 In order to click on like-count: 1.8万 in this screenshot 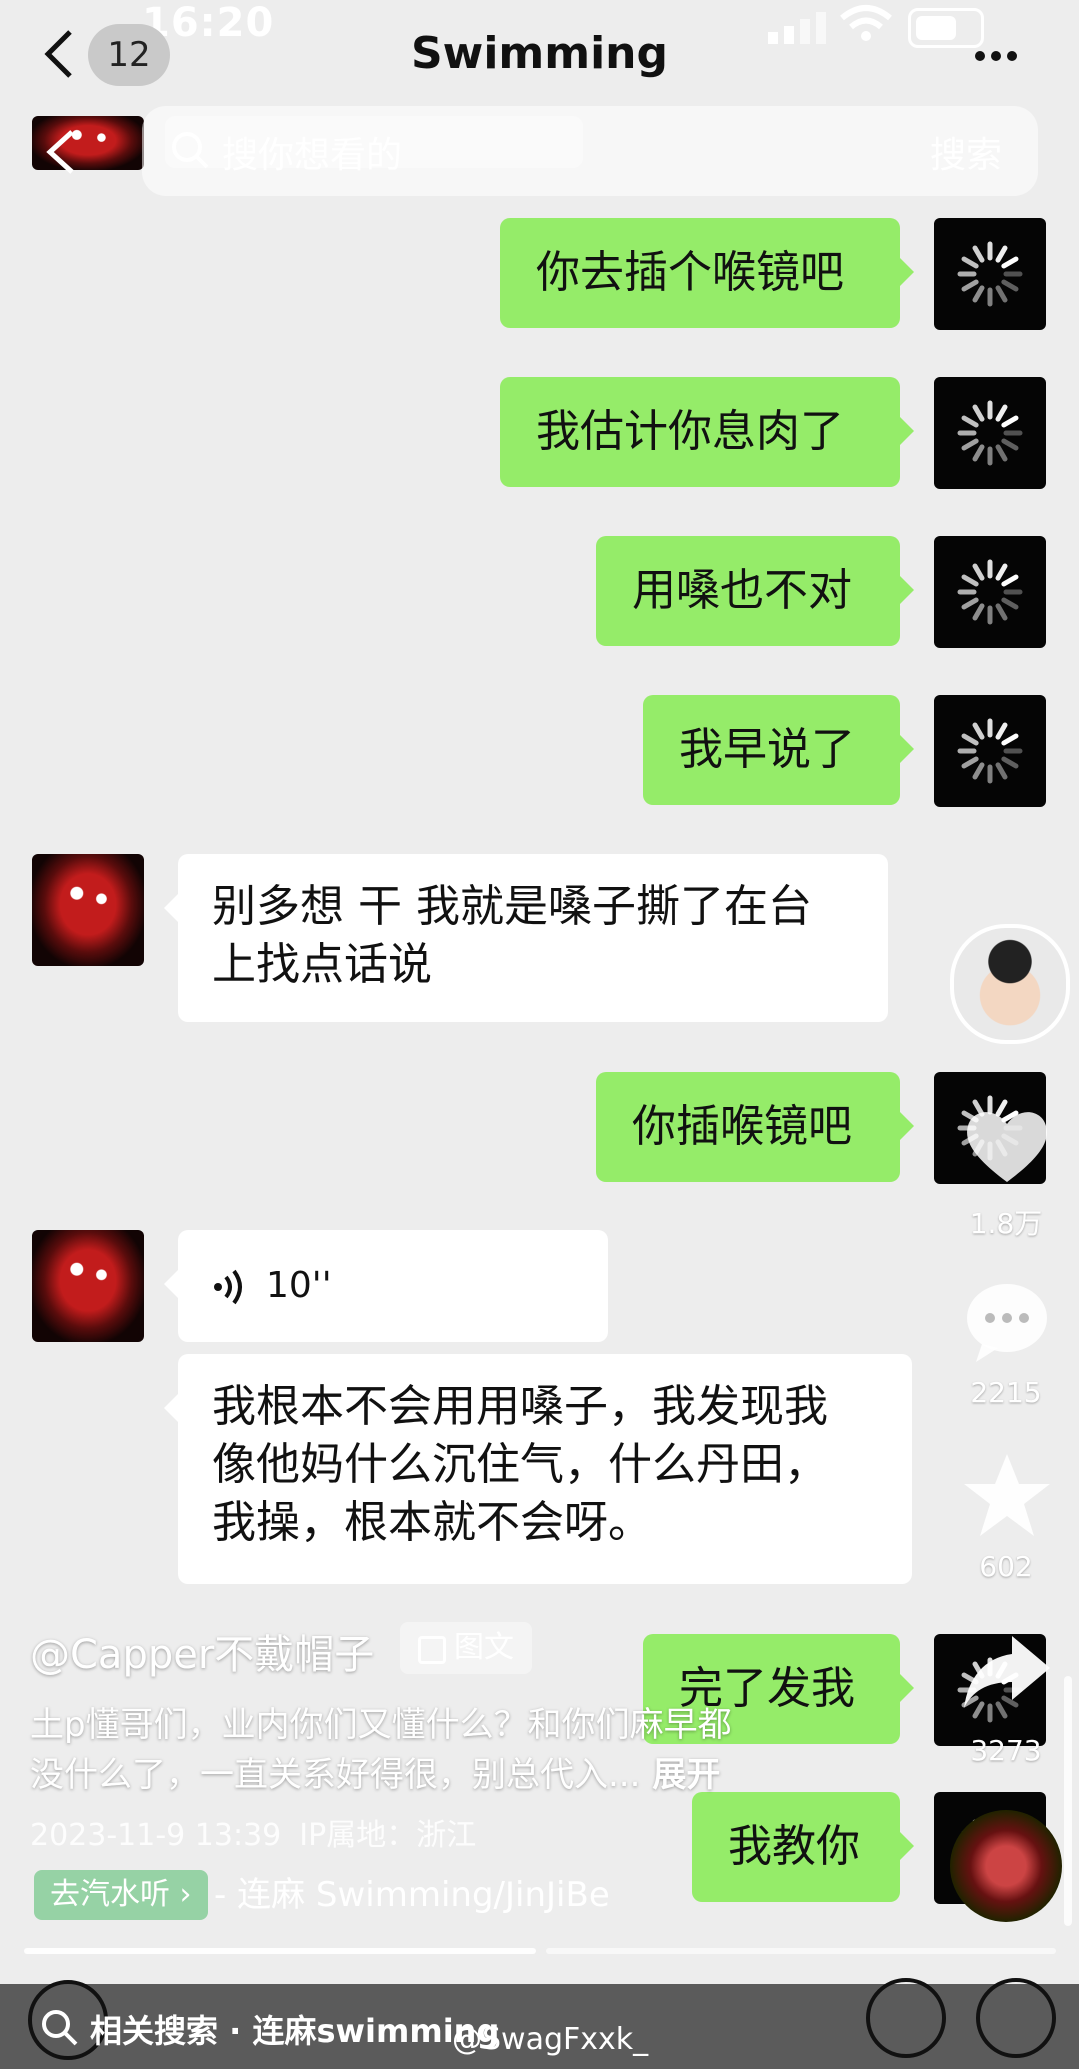, I will do `click(1006, 1223)`.